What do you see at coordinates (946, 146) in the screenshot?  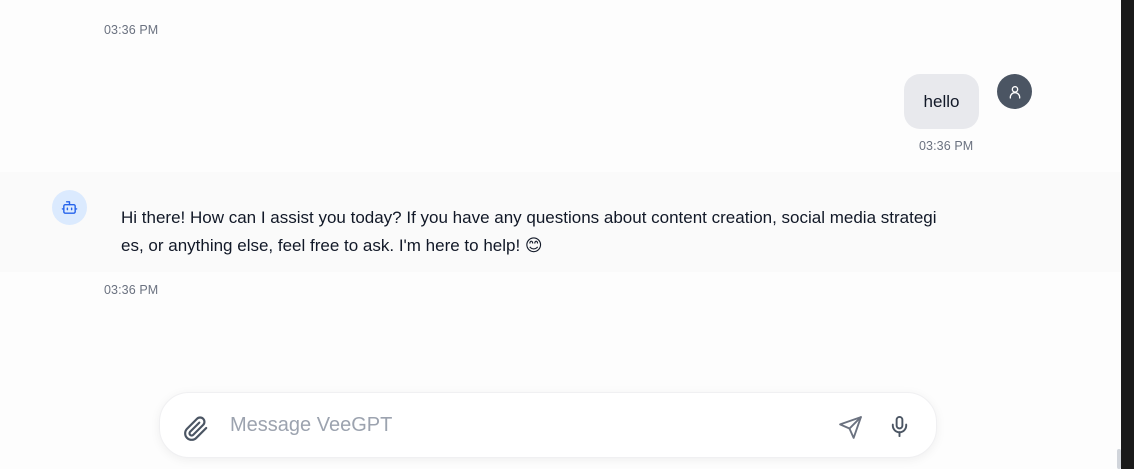 I see `user-message-timestamp: 03:36 PM` at bounding box center [946, 146].